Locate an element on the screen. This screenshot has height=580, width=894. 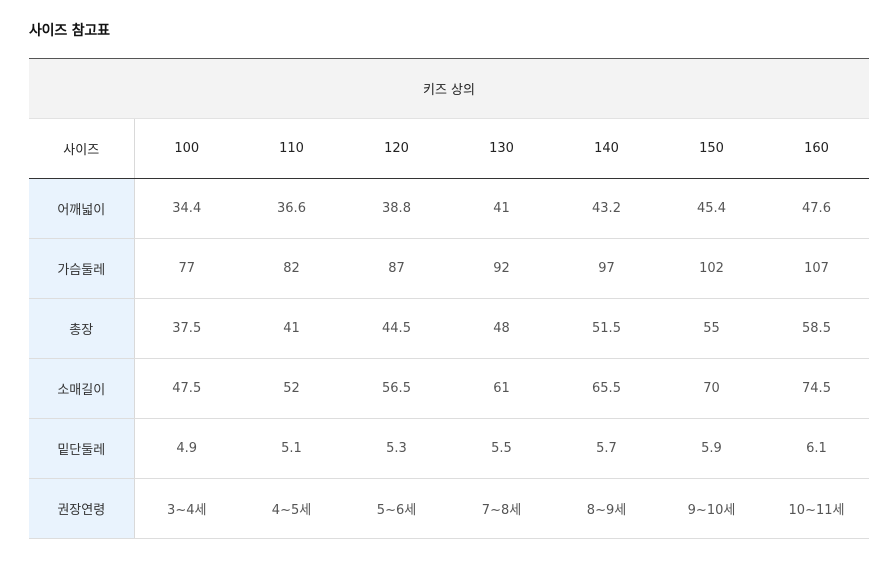
table-cell: 9~10세 is located at coordinates (711, 508).